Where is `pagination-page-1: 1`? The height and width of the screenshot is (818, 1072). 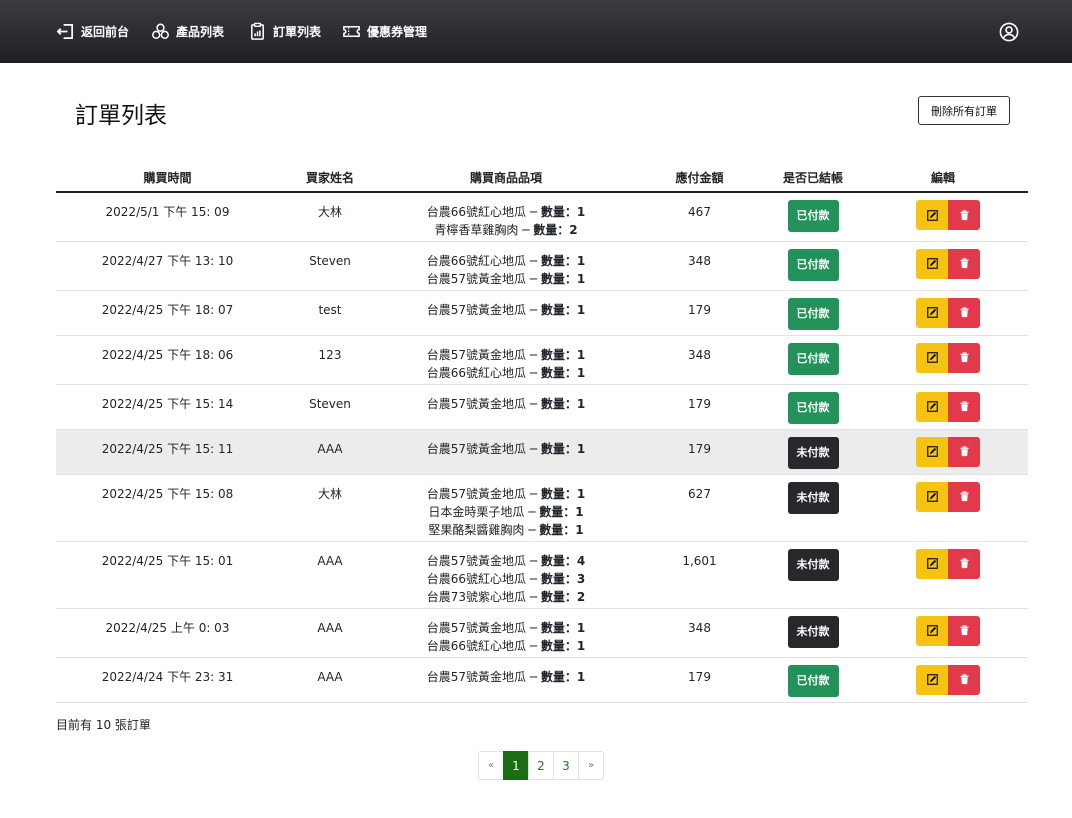
pagination-page-1: 1 is located at coordinates (516, 765).